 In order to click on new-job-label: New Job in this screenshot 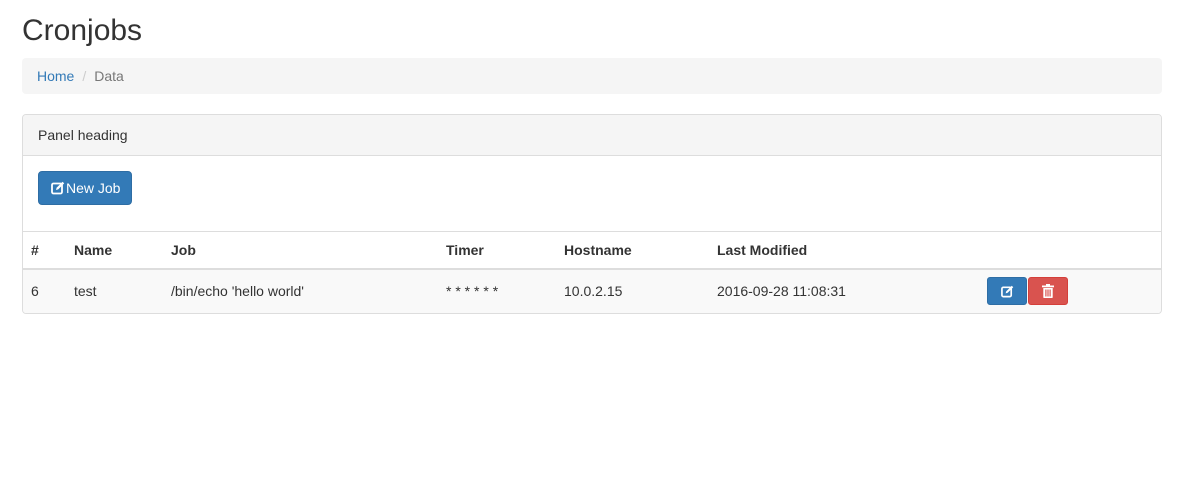, I will do `click(93, 188)`.